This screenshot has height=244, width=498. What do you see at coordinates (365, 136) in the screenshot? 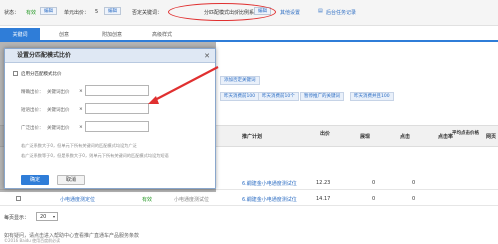
I see `col-impressions: 展现` at bounding box center [365, 136].